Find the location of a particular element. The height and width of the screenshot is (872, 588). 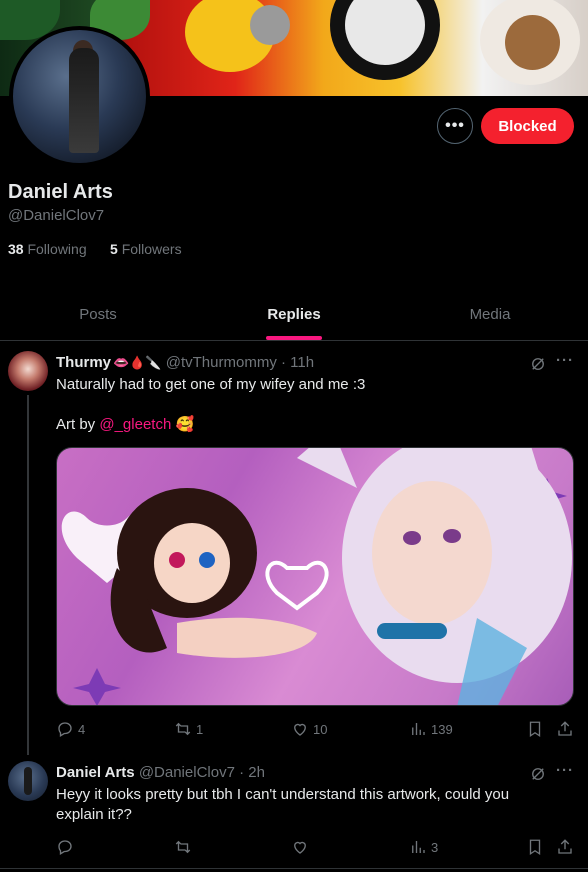

tab-posts: Posts is located at coordinates (98, 316).